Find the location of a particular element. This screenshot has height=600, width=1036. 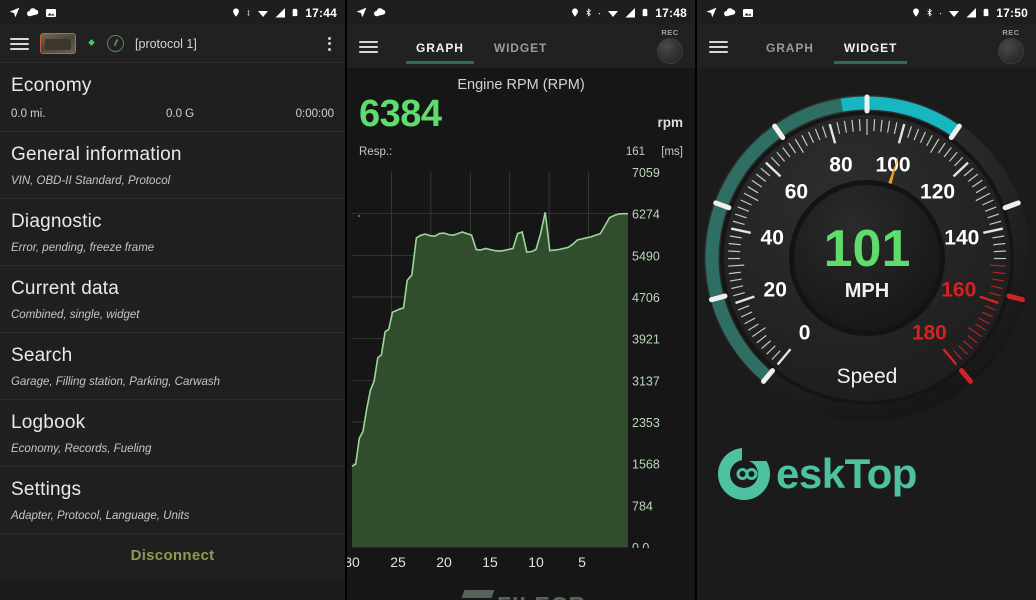

svg-text: Speed is located at coordinates (867, 376).